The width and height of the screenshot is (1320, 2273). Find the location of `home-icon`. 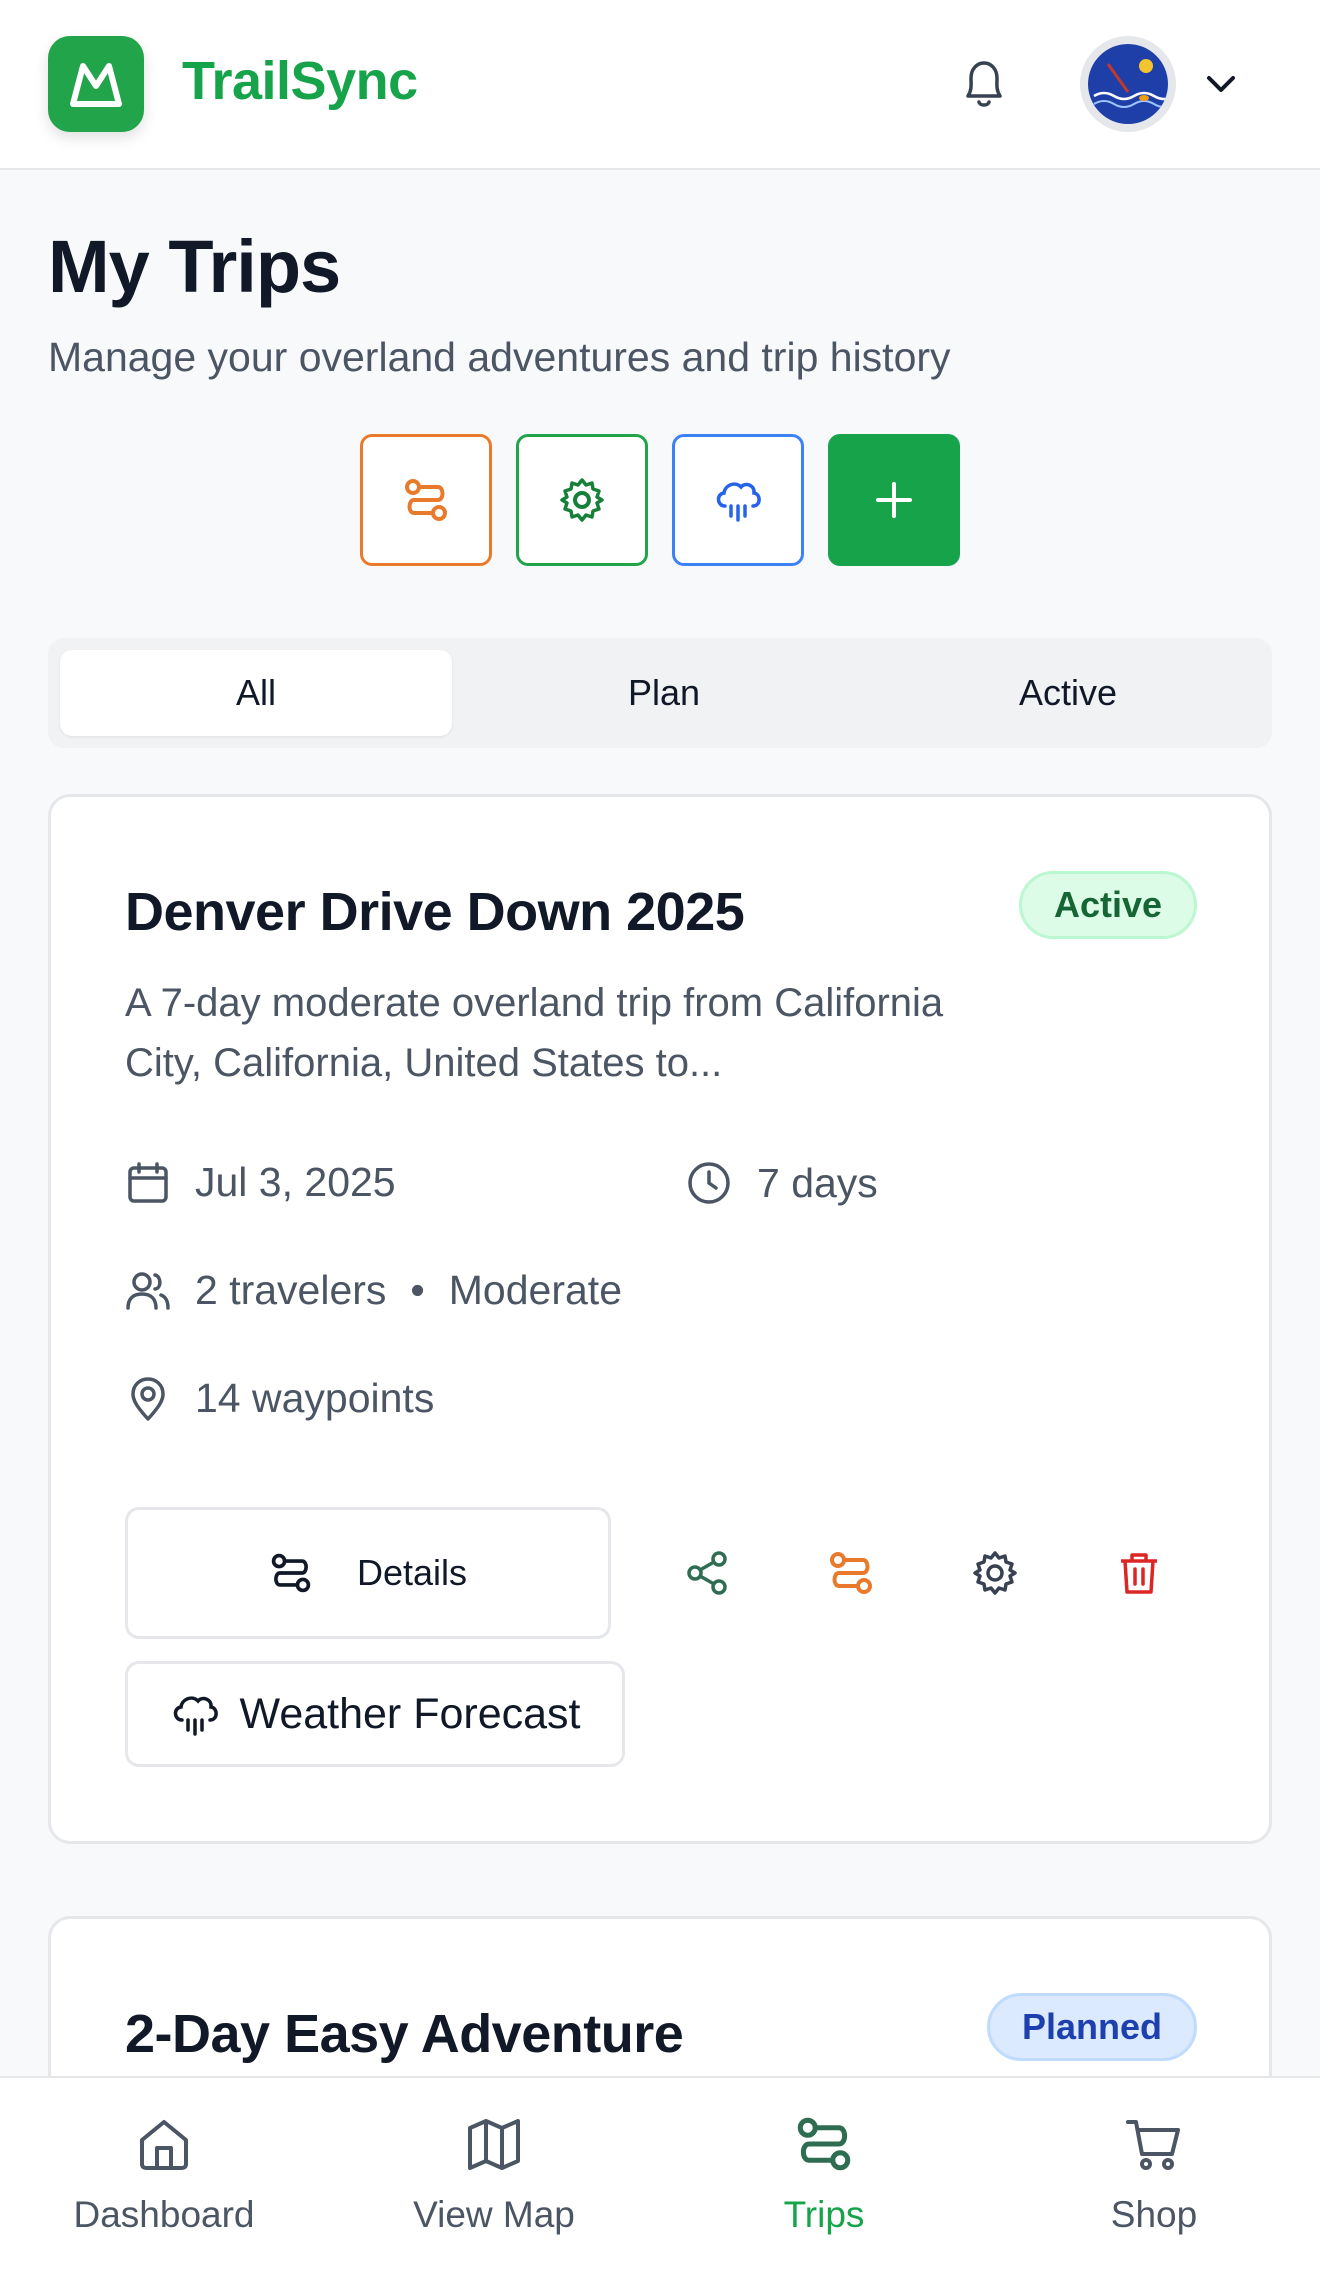

home-icon is located at coordinates (164, 2145).